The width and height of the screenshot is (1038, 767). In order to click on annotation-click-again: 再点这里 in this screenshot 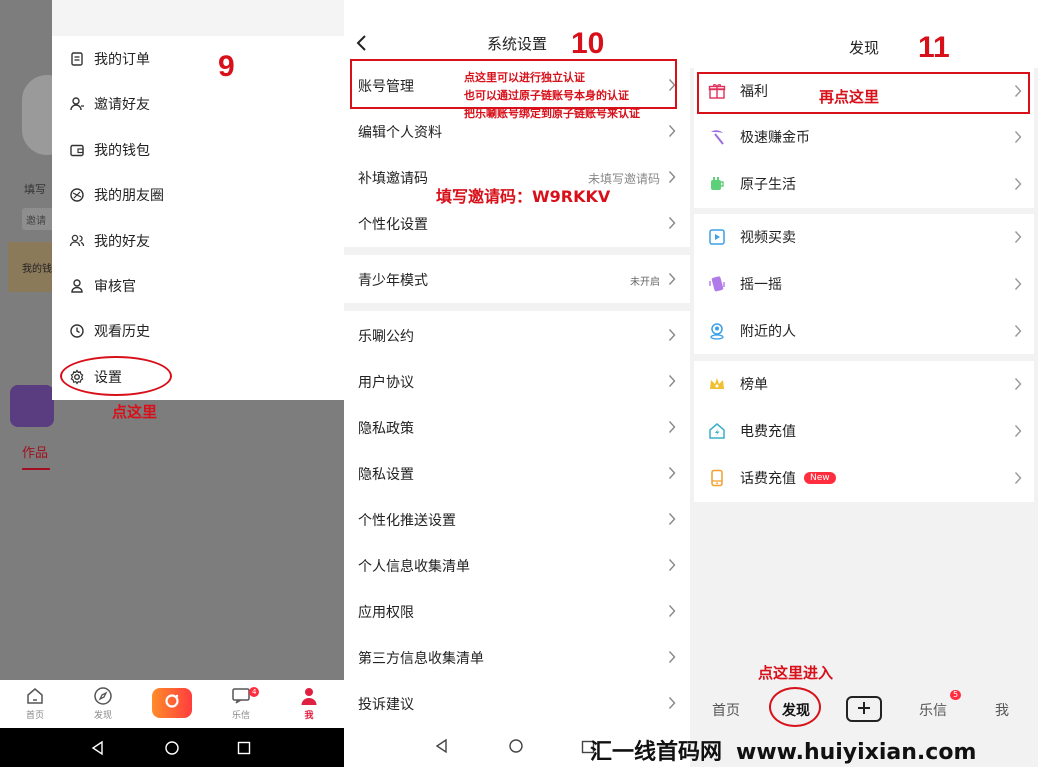, I will do `click(849, 97)`.